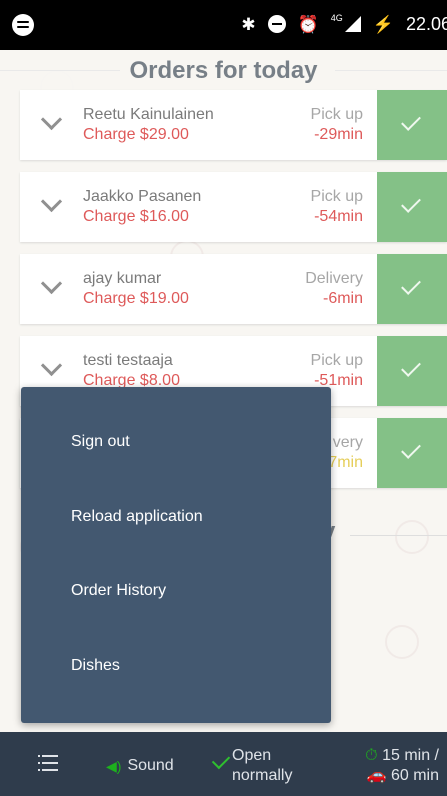 The height and width of the screenshot is (796, 447). I want to click on menu-item-dishes: Dishes, so click(95, 666).